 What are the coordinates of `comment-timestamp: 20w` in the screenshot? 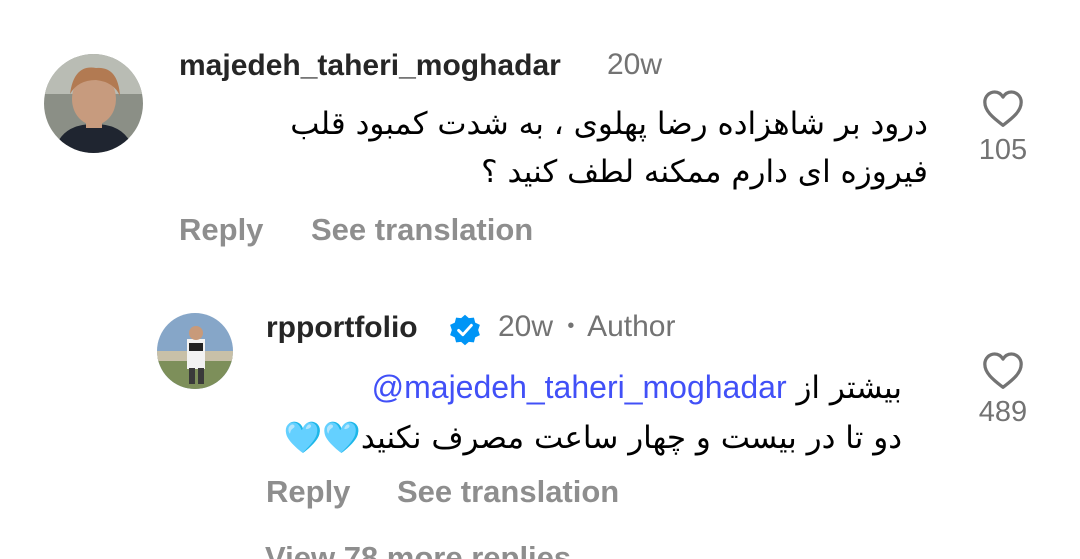 It's located at (635, 64).